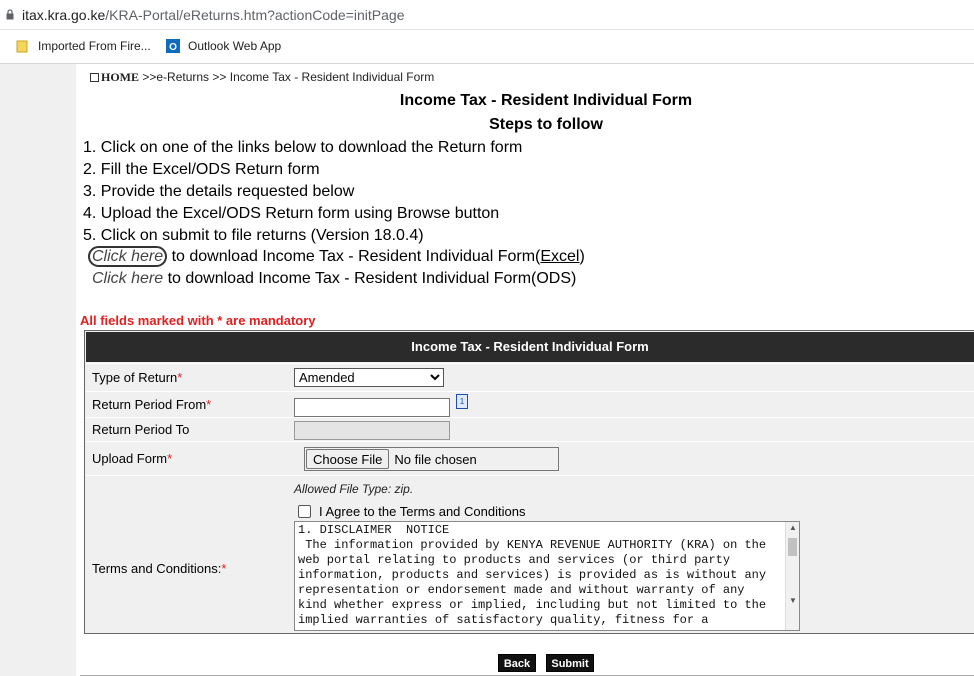  What do you see at coordinates (792, 576) in the screenshot?
I see `terms-scrollbar: ▲ ▼` at bounding box center [792, 576].